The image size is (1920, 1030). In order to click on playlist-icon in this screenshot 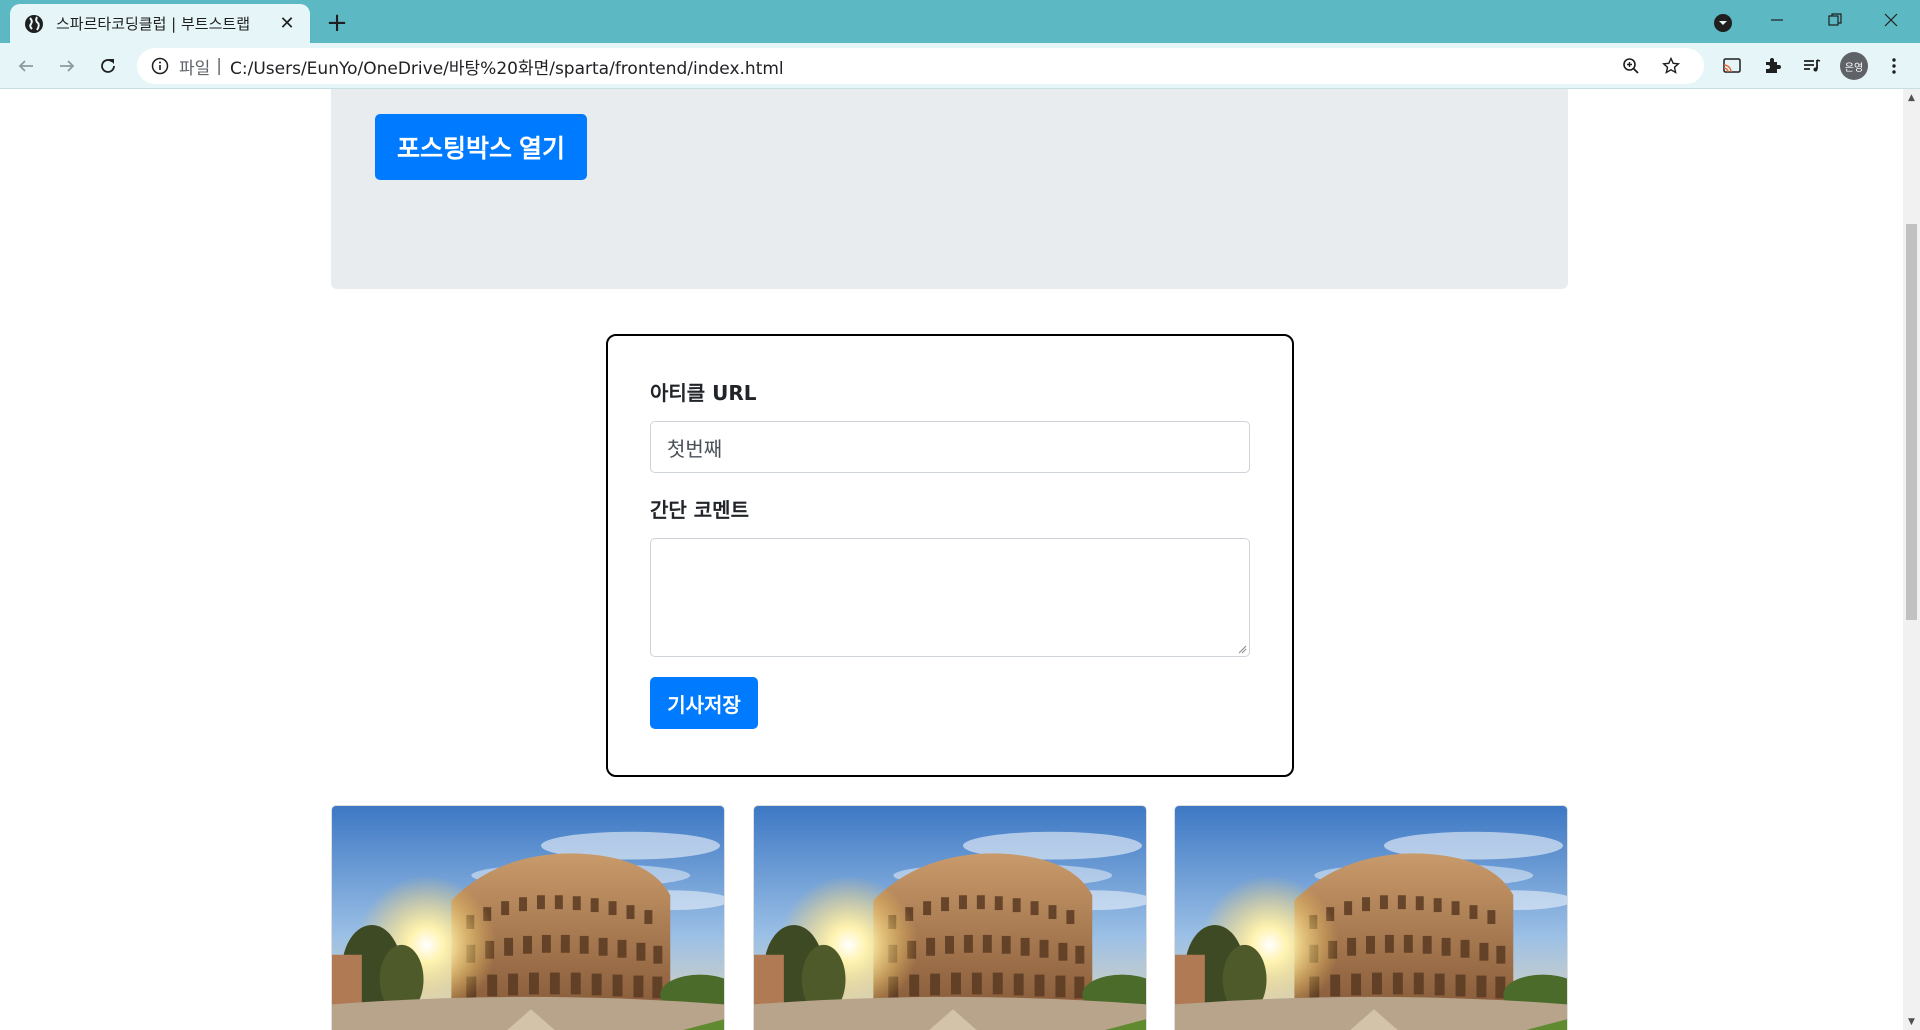, I will do `click(1812, 65)`.